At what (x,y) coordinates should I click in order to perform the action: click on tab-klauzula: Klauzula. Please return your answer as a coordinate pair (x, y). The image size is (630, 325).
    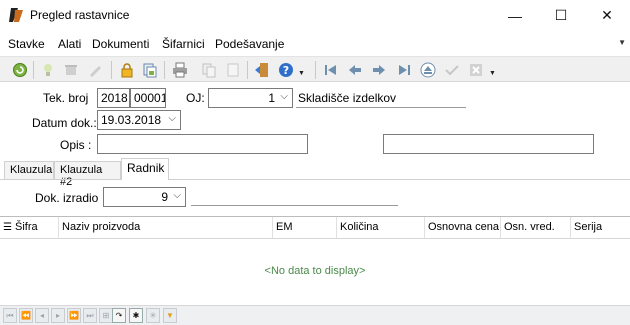
    Looking at the image, I should click on (29, 170).